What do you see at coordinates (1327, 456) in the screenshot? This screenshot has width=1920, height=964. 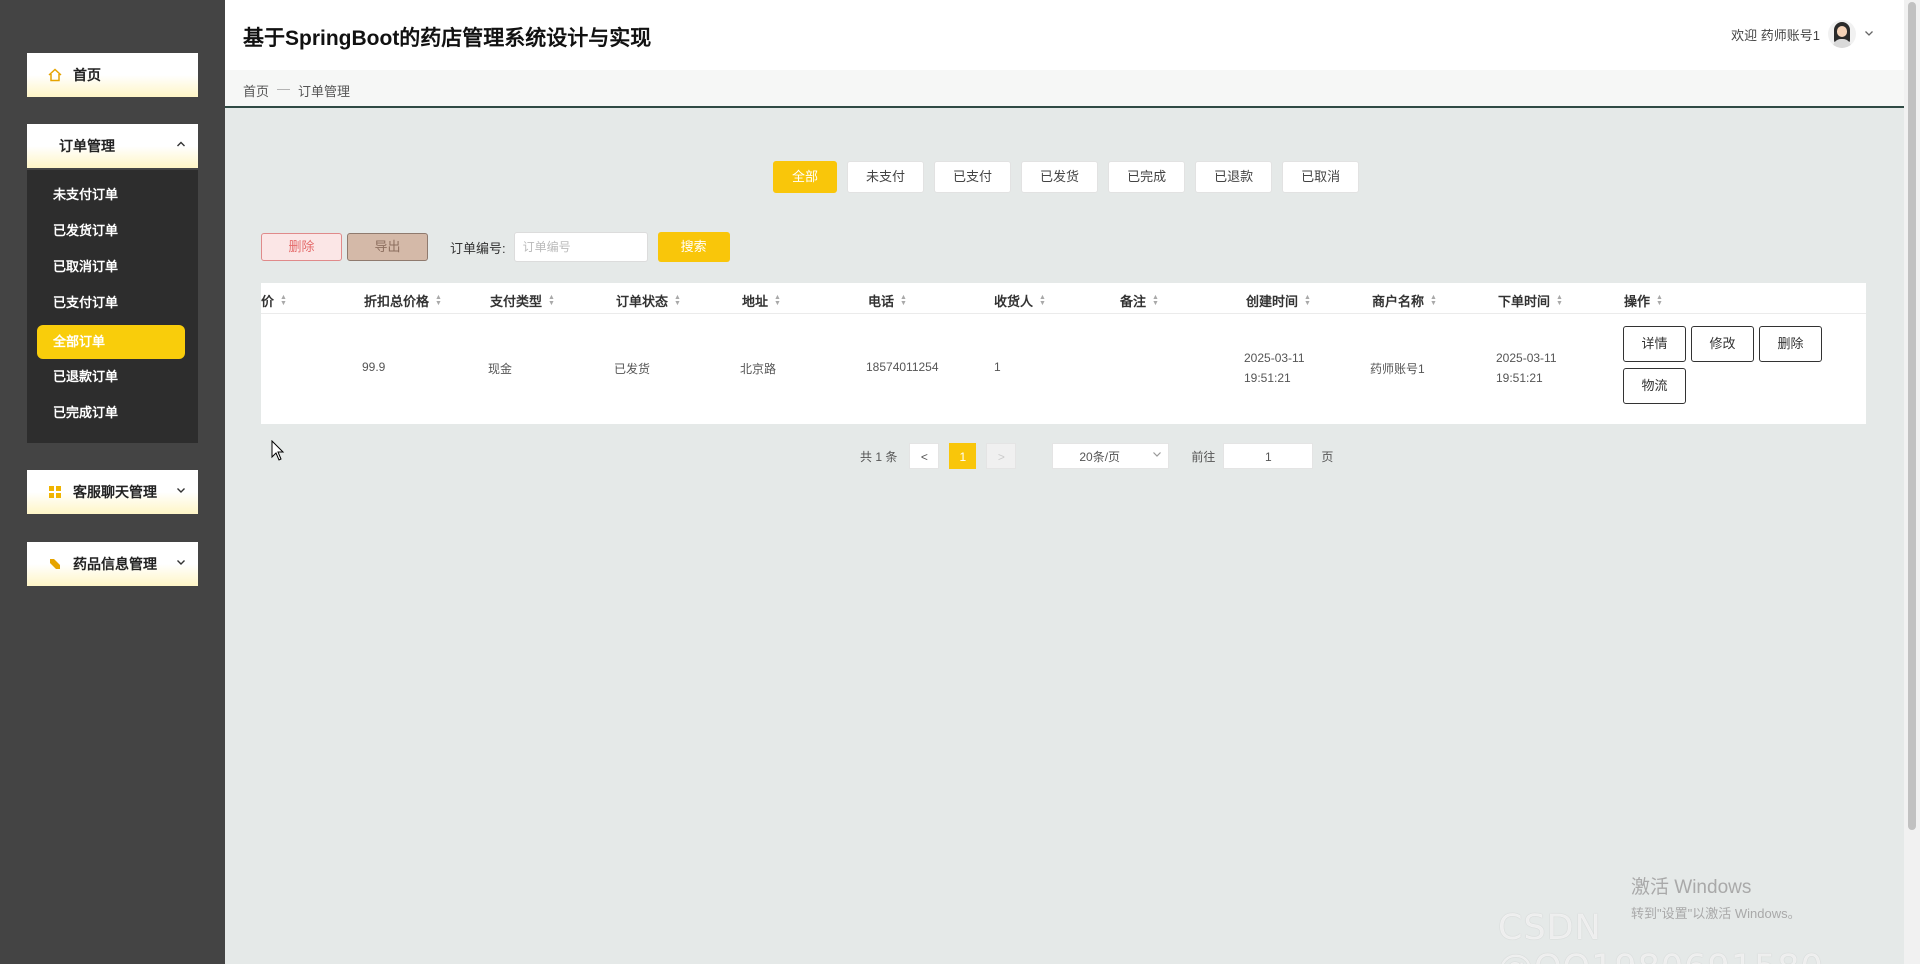 I see `page-suffix: 页` at bounding box center [1327, 456].